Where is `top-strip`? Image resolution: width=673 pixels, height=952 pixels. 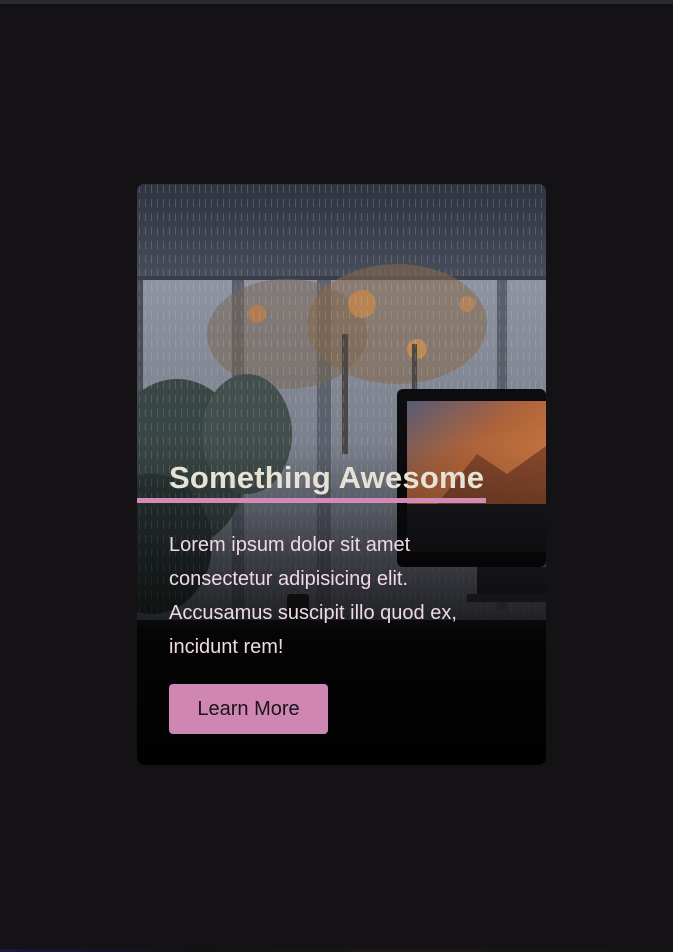
top-strip is located at coordinates (336, 2).